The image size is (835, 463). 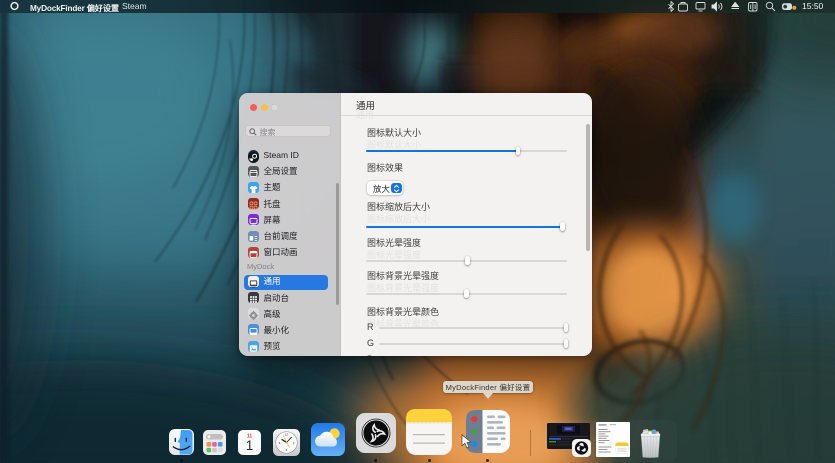 I want to click on svg-text: 12, so click(x=286, y=435).